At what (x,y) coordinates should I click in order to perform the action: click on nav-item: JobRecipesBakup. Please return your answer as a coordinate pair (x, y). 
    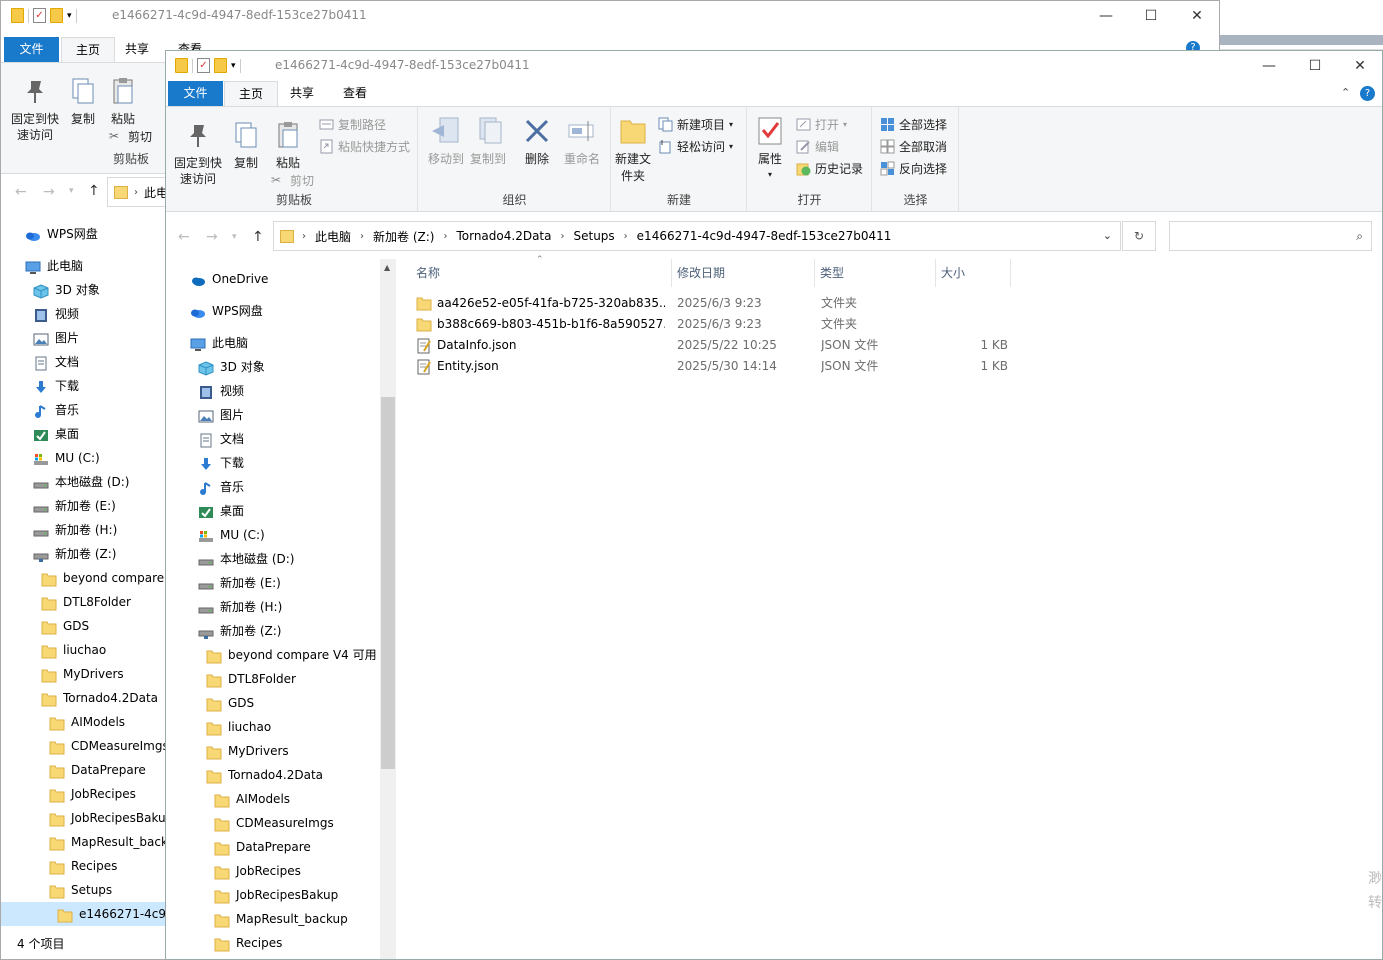
    Looking at the image, I should click on (276, 895).